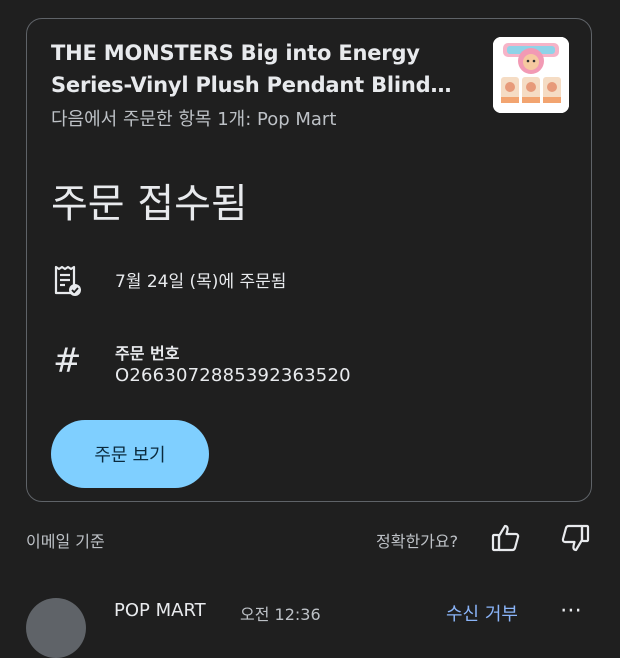  Describe the element at coordinates (506, 538) in the screenshot. I see `thumbs-up-icon` at that location.